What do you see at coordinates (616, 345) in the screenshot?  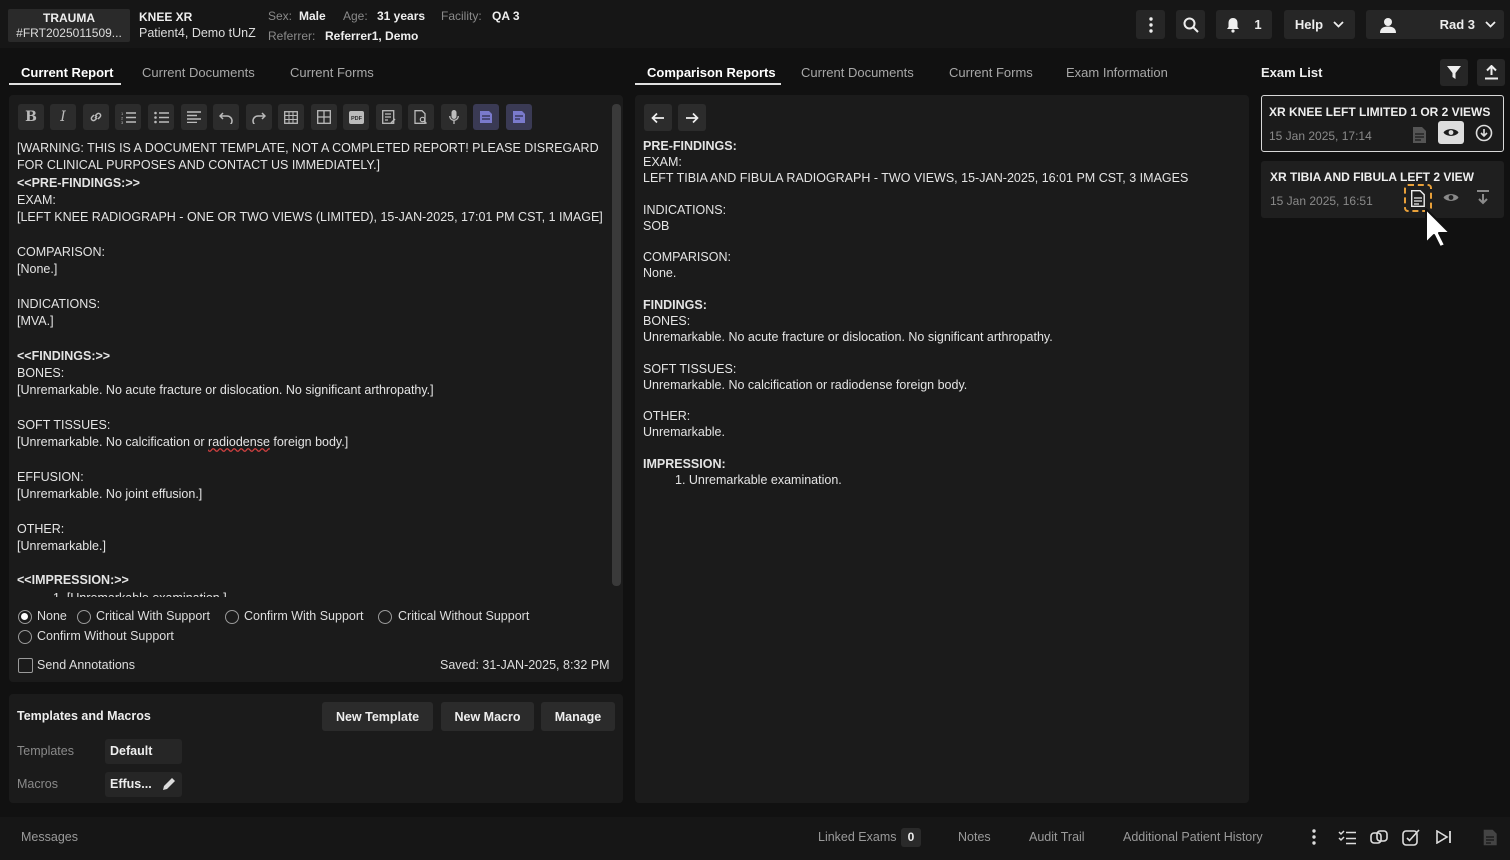 I see `report-scrollbar` at bounding box center [616, 345].